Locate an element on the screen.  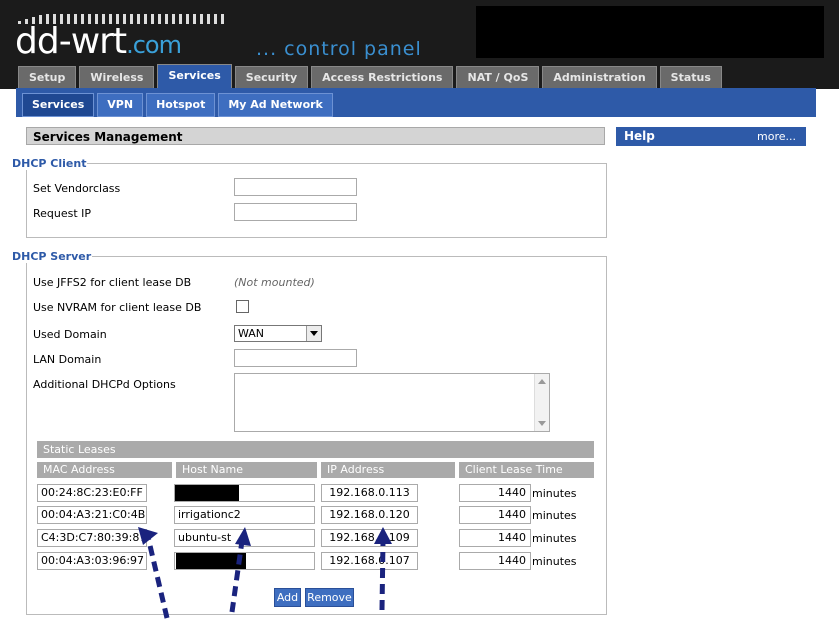
ip-input: 192.168.0.120 is located at coordinates (369, 515).